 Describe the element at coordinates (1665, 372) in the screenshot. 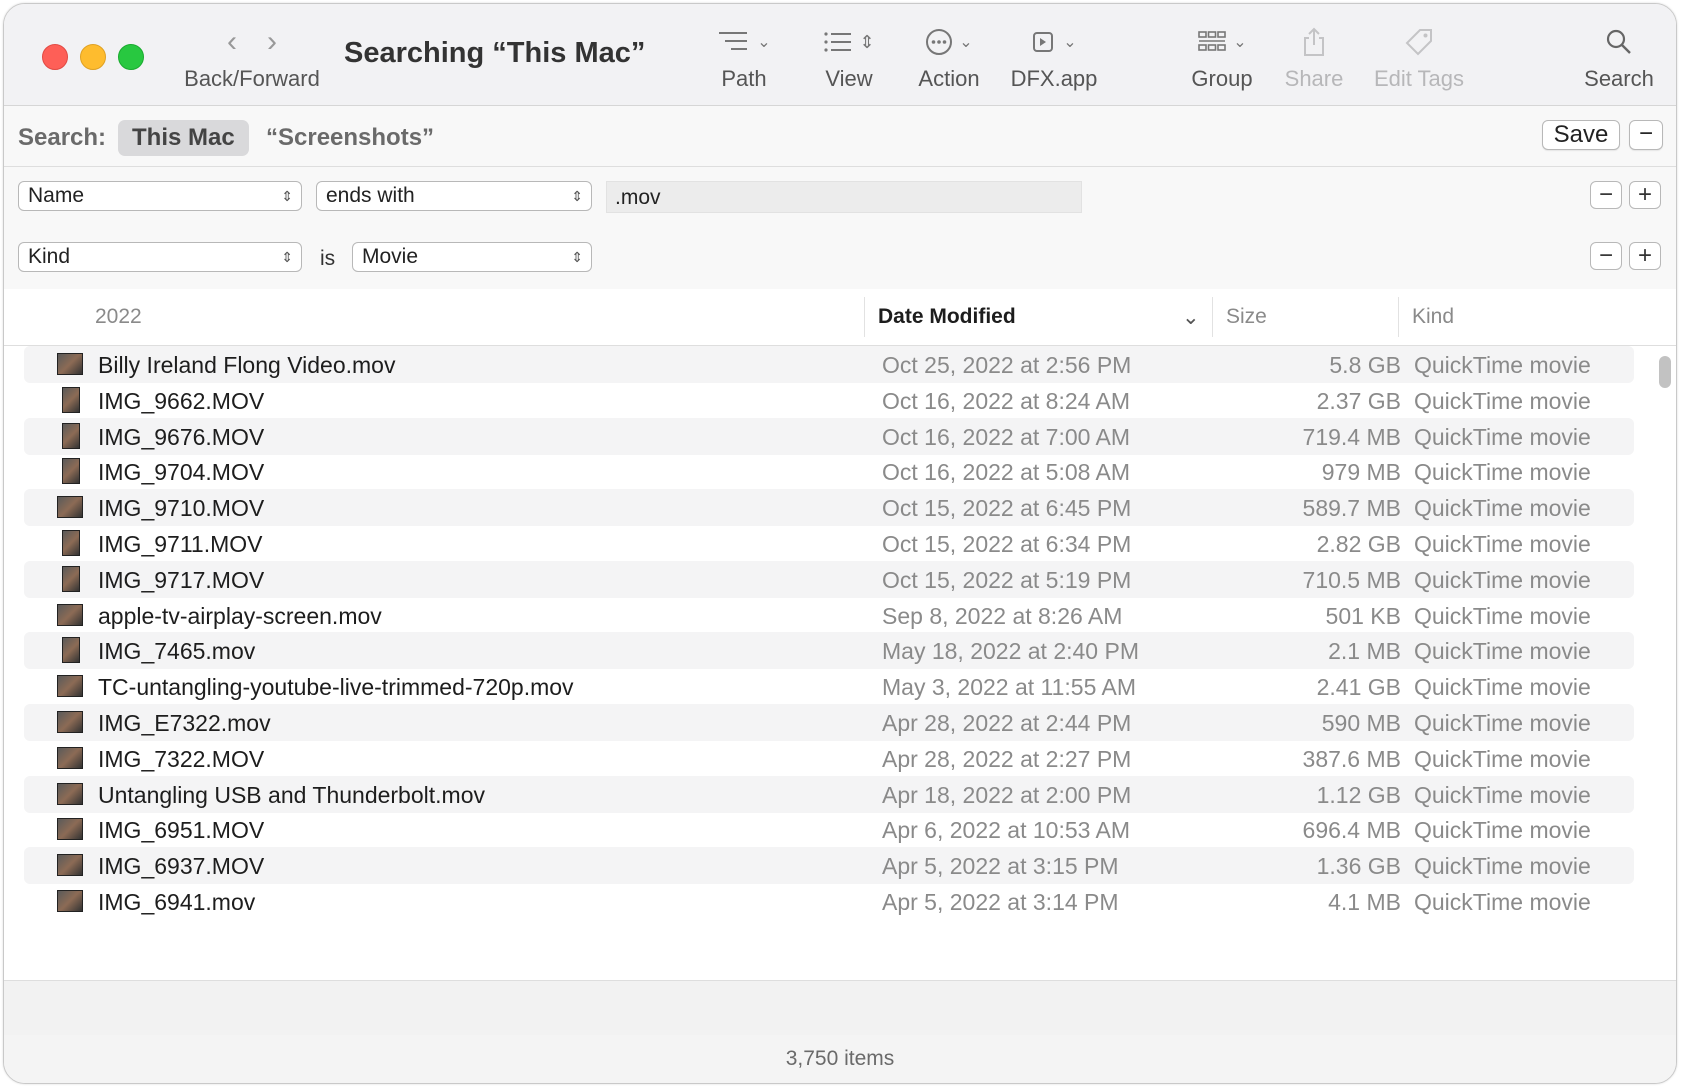

I see `vertical-scrollbar` at that location.